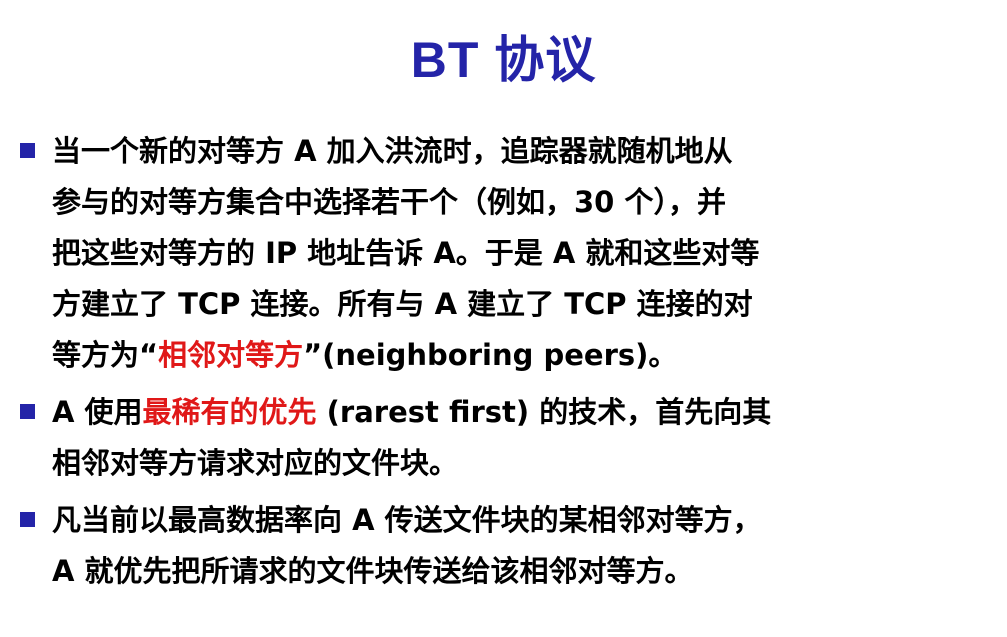  I want to click on text-run: A 就优先把所请求的文件块传送给该相邻对等方。, so click(373, 571).